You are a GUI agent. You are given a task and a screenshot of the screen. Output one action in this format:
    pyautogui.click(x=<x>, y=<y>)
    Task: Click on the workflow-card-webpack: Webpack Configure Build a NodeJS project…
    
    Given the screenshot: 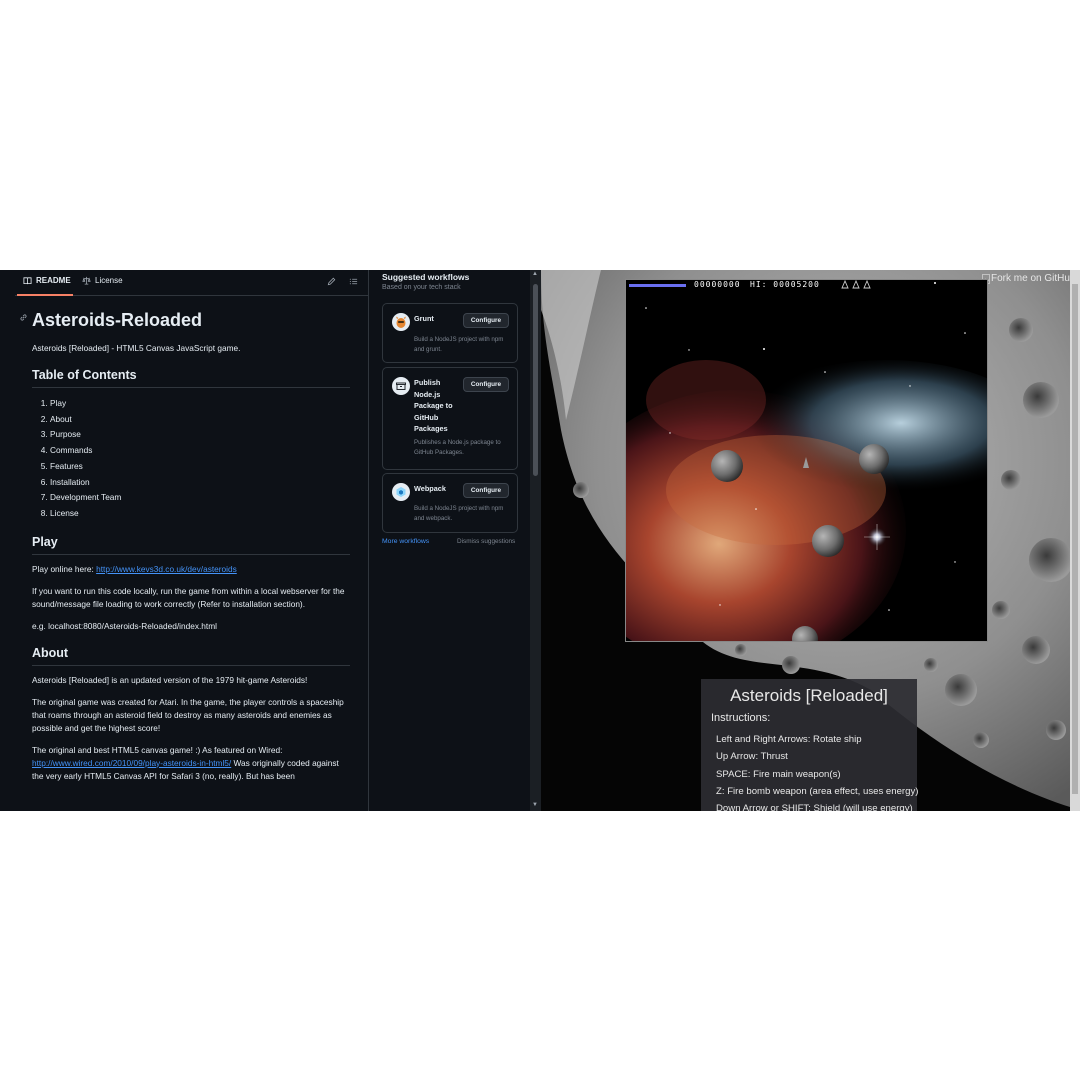 What is the action you would take?
    pyautogui.click(x=450, y=503)
    